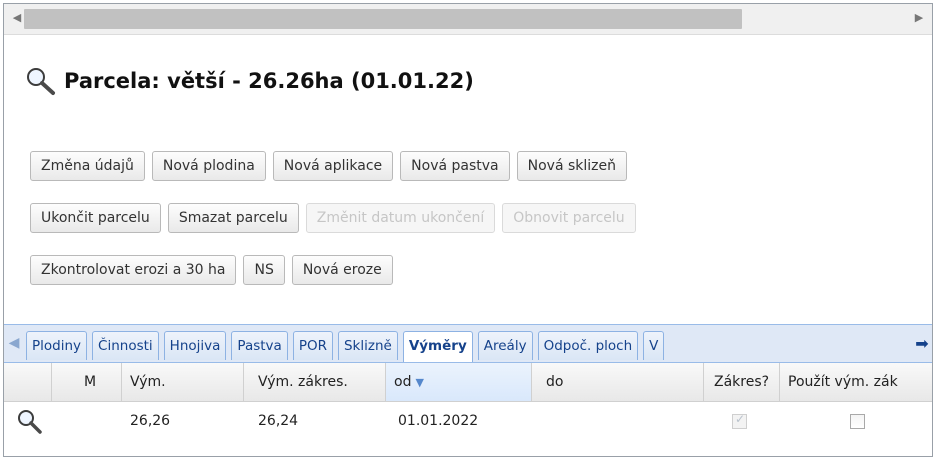 The height and width of the screenshot is (459, 936). Describe the element at coordinates (383, 19) in the screenshot. I see `scrollbar-thumb` at that location.